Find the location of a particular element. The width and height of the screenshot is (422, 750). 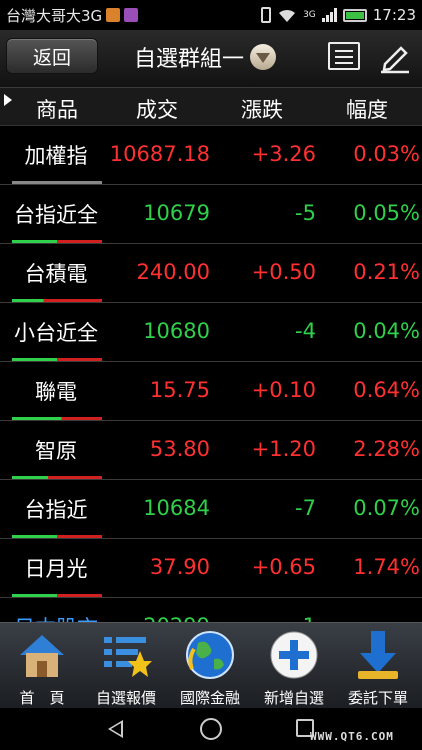

column-header: 商品 成交 漲跌 幅度 is located at coordinates (211, 107).